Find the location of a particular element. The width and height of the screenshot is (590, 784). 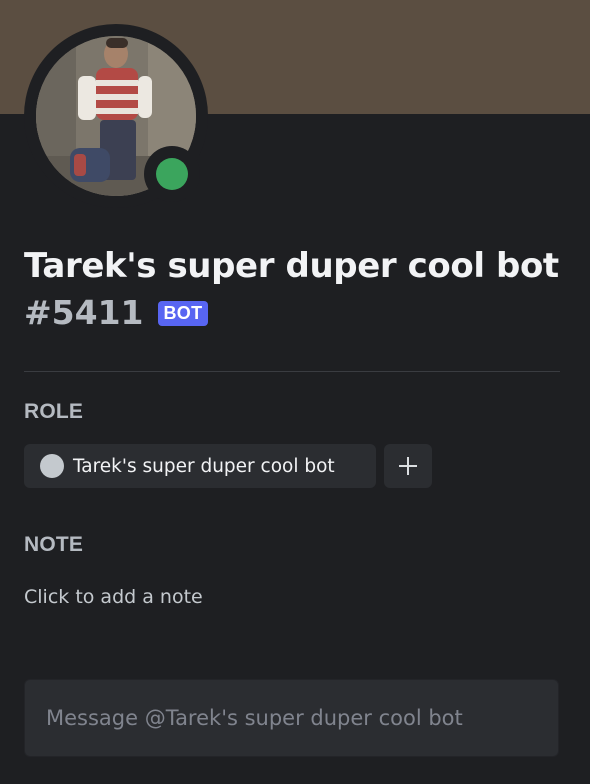

message-box is located at coordinates (291, 718).